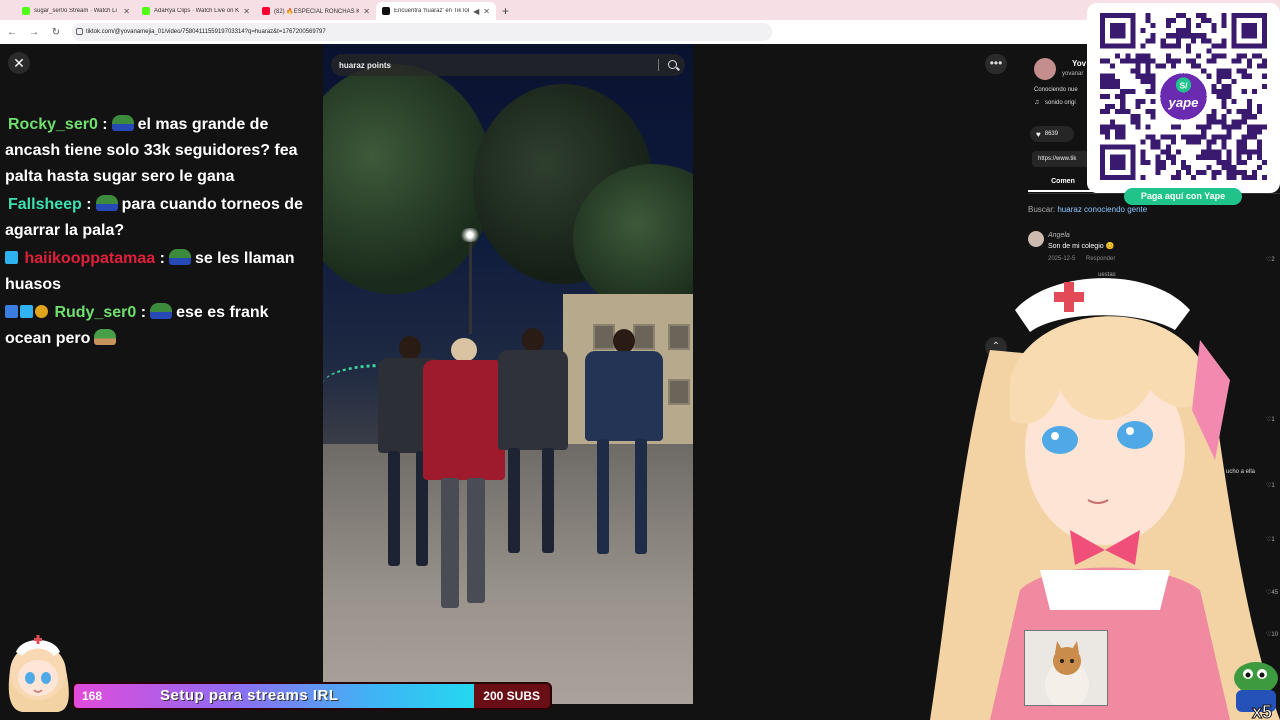 Image resolution: width=1280 pixels, height=720 pixels. Describe the element at coordinates (505, 11) in the screenshot. I see `new-tab-icon: +` at that location.